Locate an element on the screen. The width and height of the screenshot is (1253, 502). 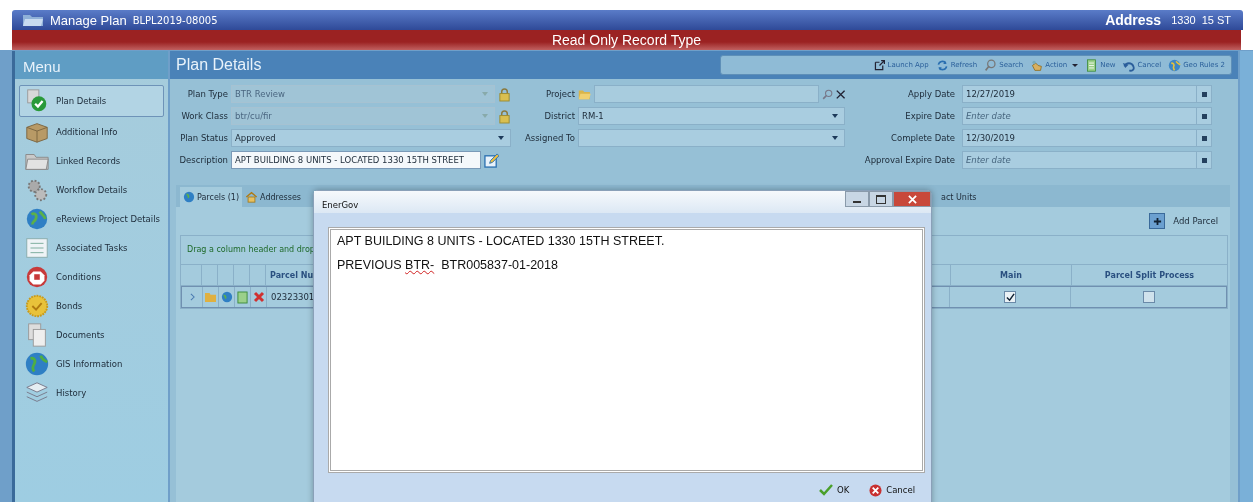
refresh-icon is located at coordinates (942, 65).